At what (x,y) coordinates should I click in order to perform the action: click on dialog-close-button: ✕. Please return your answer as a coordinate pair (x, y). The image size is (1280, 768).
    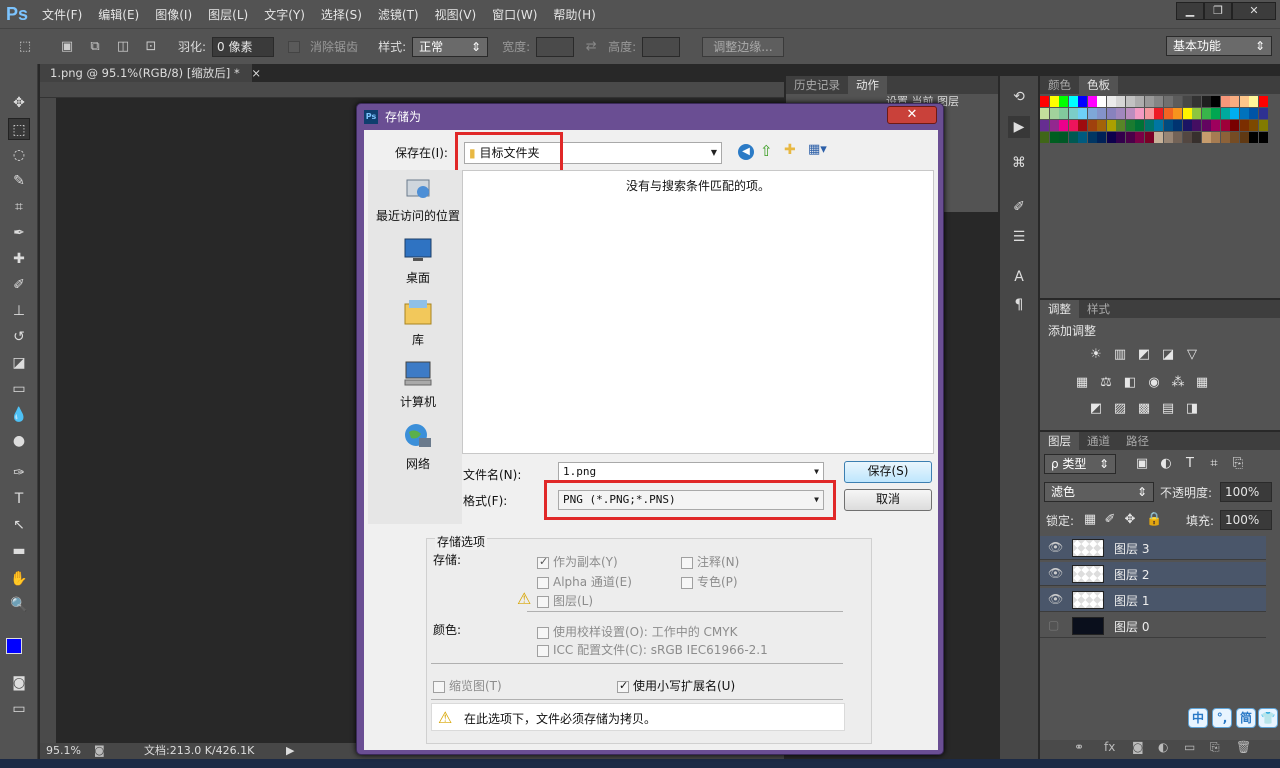
    Looking at the image, I should click on (912, 115).